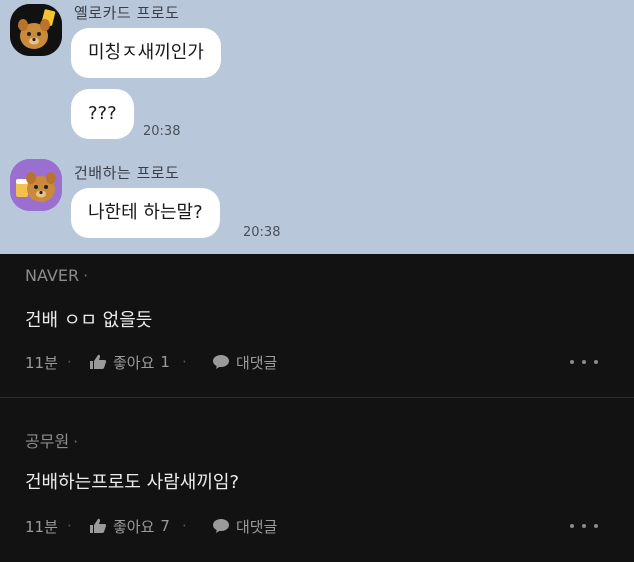  I want to click on like-count: 1, so click(165, 362).